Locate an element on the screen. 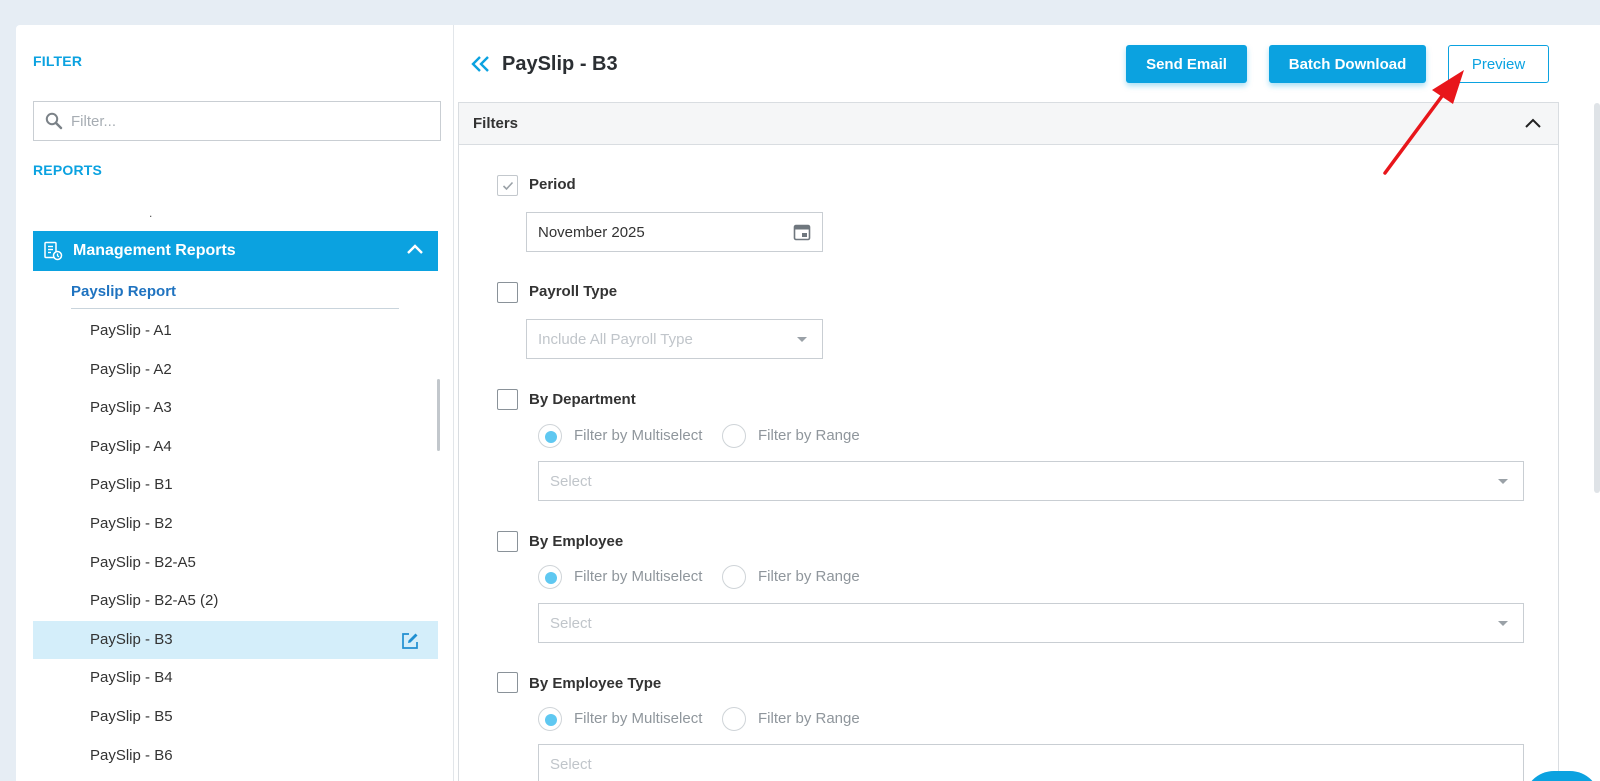 Image resolution: width=1600 pixels, height=781 pixels. by-department-checkbox is located at coordinates (507, 399).